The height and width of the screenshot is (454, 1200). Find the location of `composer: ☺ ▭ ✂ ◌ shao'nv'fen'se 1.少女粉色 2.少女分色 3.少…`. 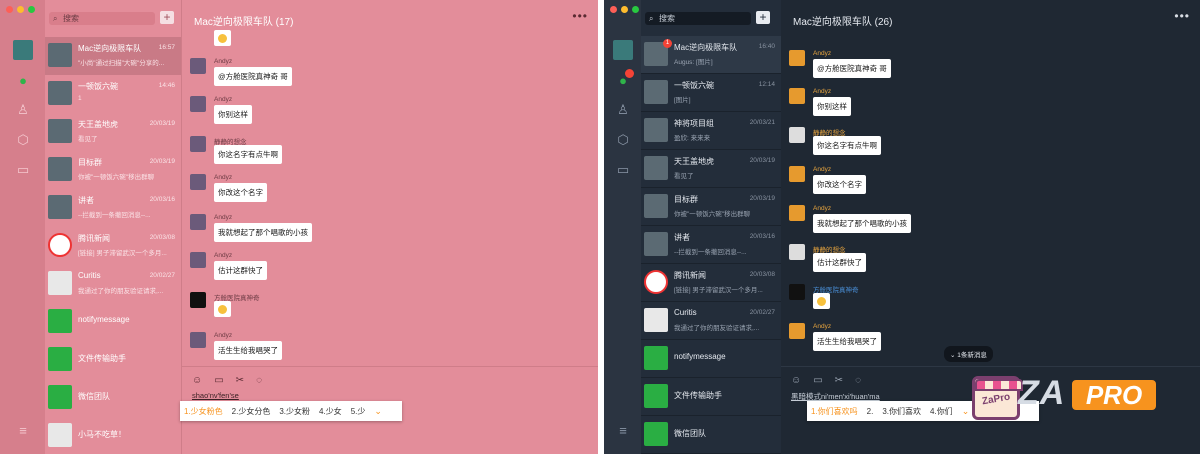

composer: ☺ ▭ ✂ ◌ shao'nv'fen'se 1.少女粉色 2.少女分色 3.少… is located at coordinates (389, 410).